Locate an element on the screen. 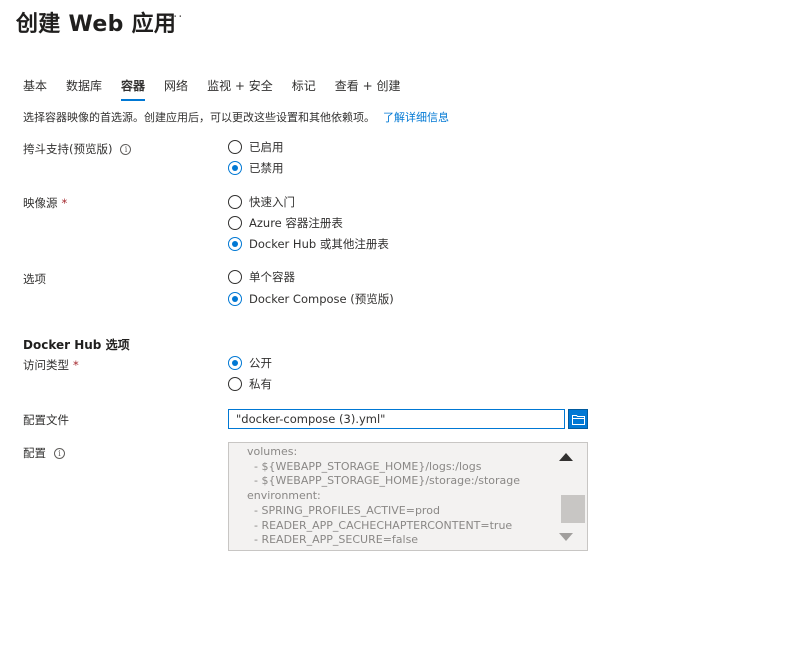  learn-more-link: 了解详细信息 is located at coordinates (416, 117).